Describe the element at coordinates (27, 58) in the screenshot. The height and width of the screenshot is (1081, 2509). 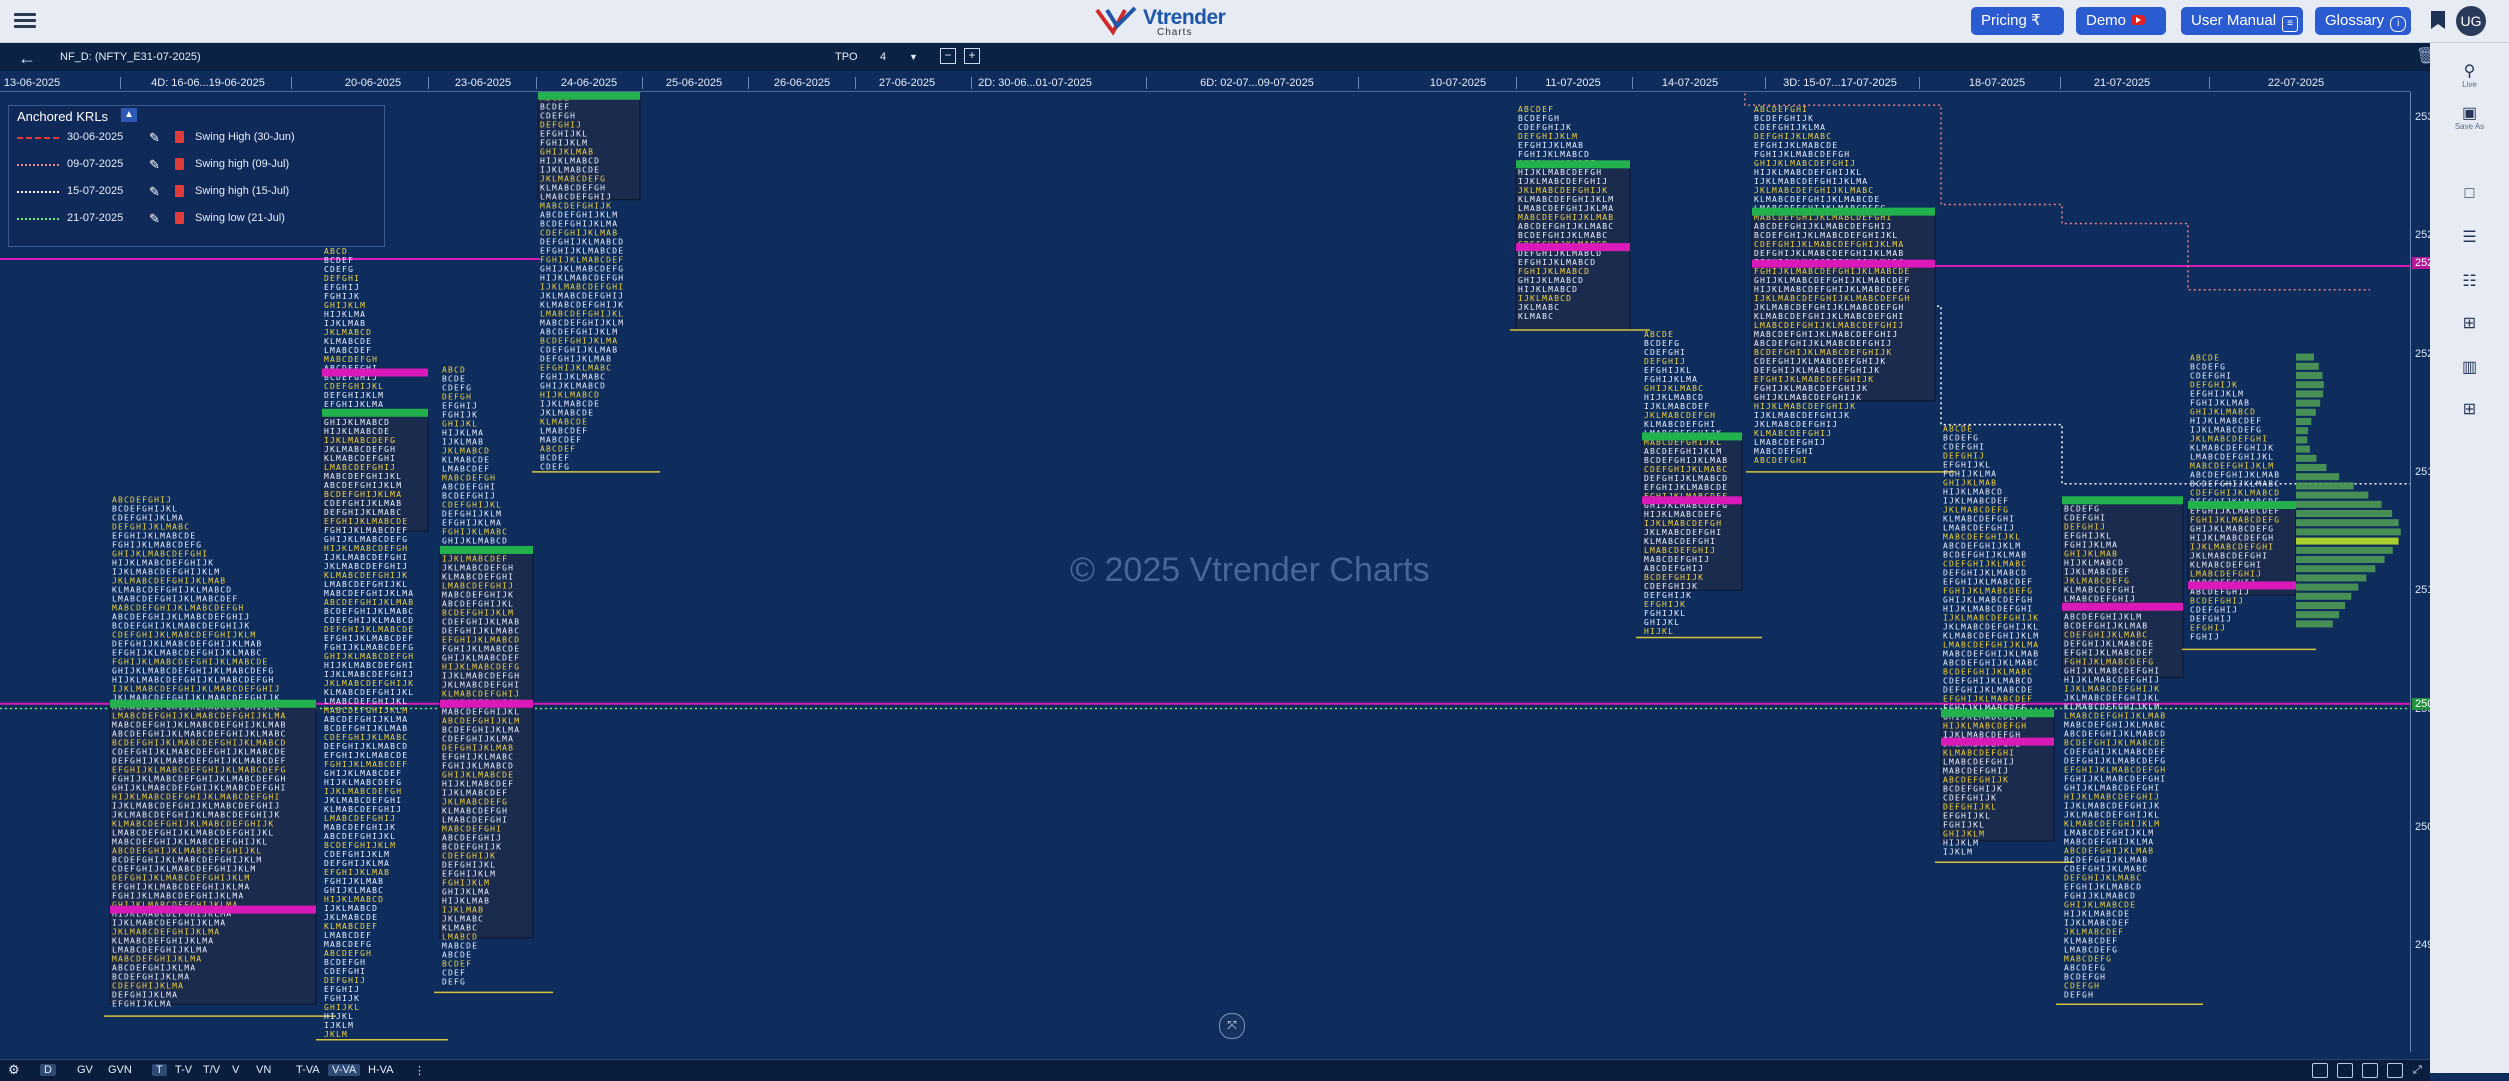
I see `back-arrow-icon: ←` at that location.